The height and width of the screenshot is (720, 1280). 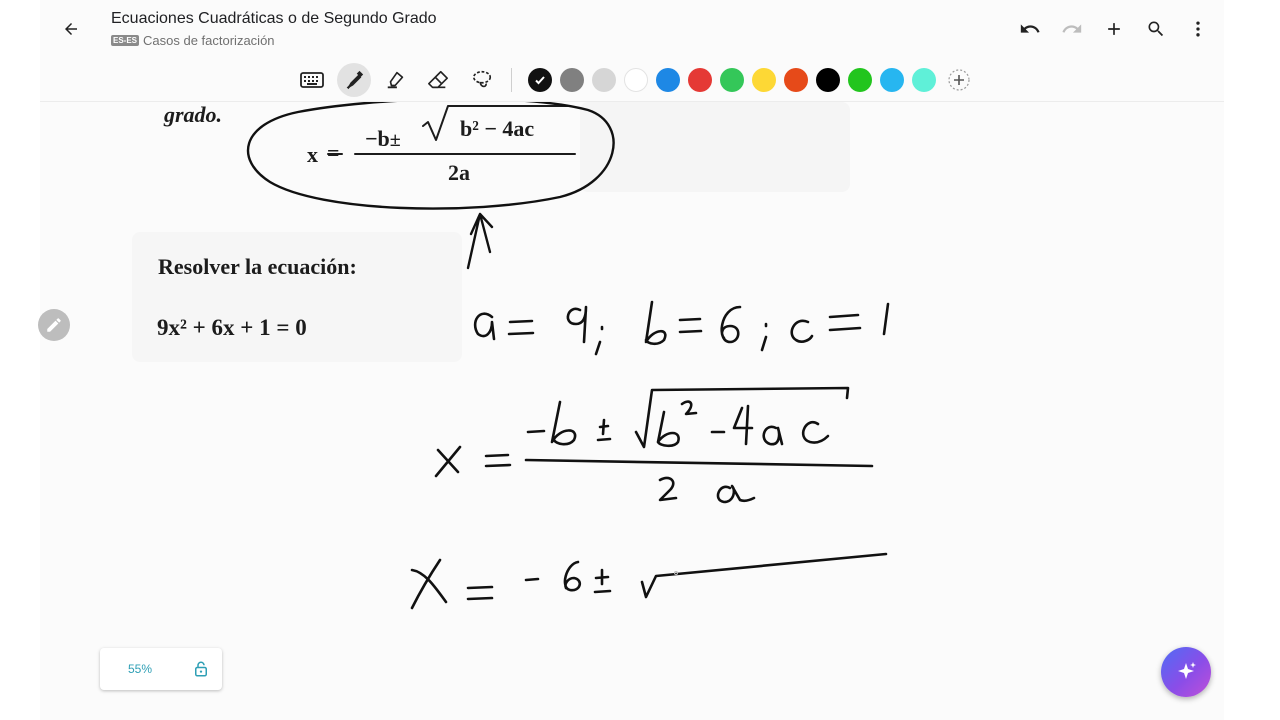 I want to click on more-vert-icon, so click(x=1198, y=29).